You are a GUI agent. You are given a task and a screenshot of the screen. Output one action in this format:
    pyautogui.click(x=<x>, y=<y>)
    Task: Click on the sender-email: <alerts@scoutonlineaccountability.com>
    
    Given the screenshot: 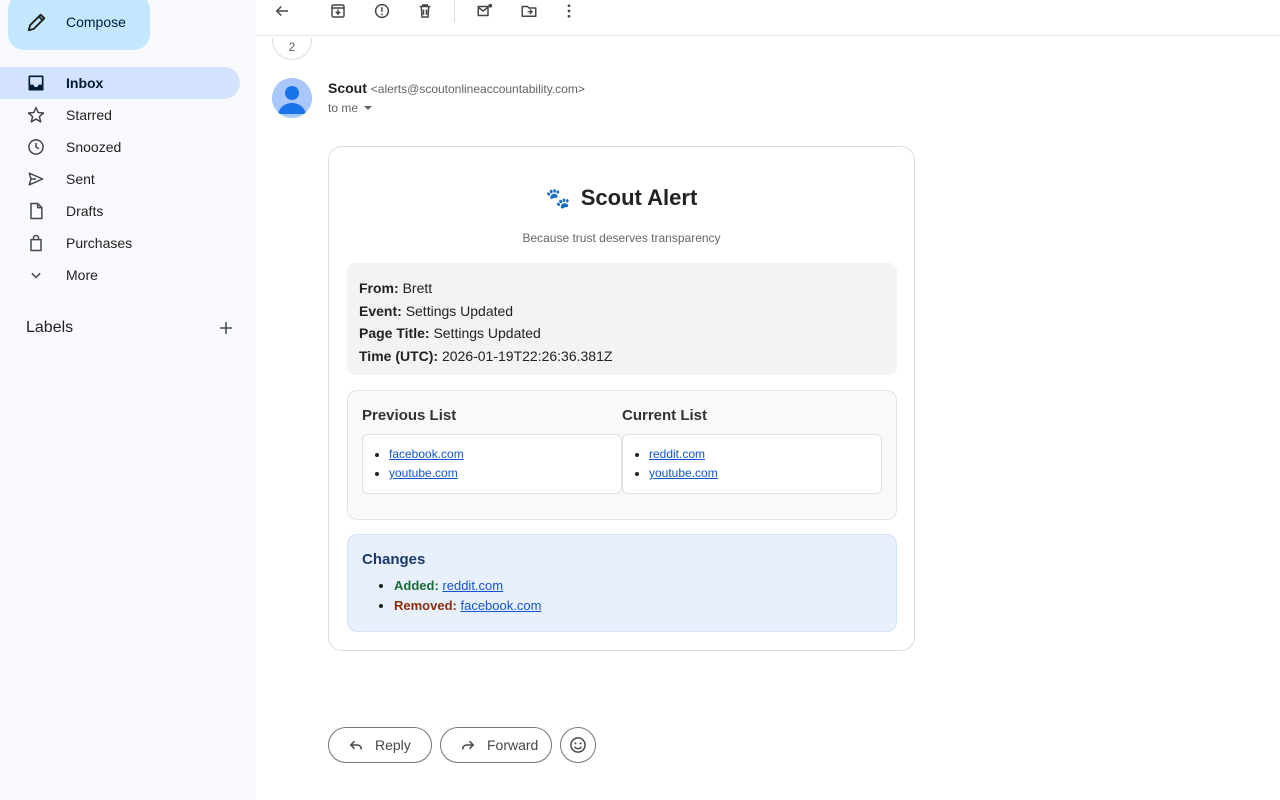 What is the action you would take?
    pyautogui.click(x=477, y=89)
    